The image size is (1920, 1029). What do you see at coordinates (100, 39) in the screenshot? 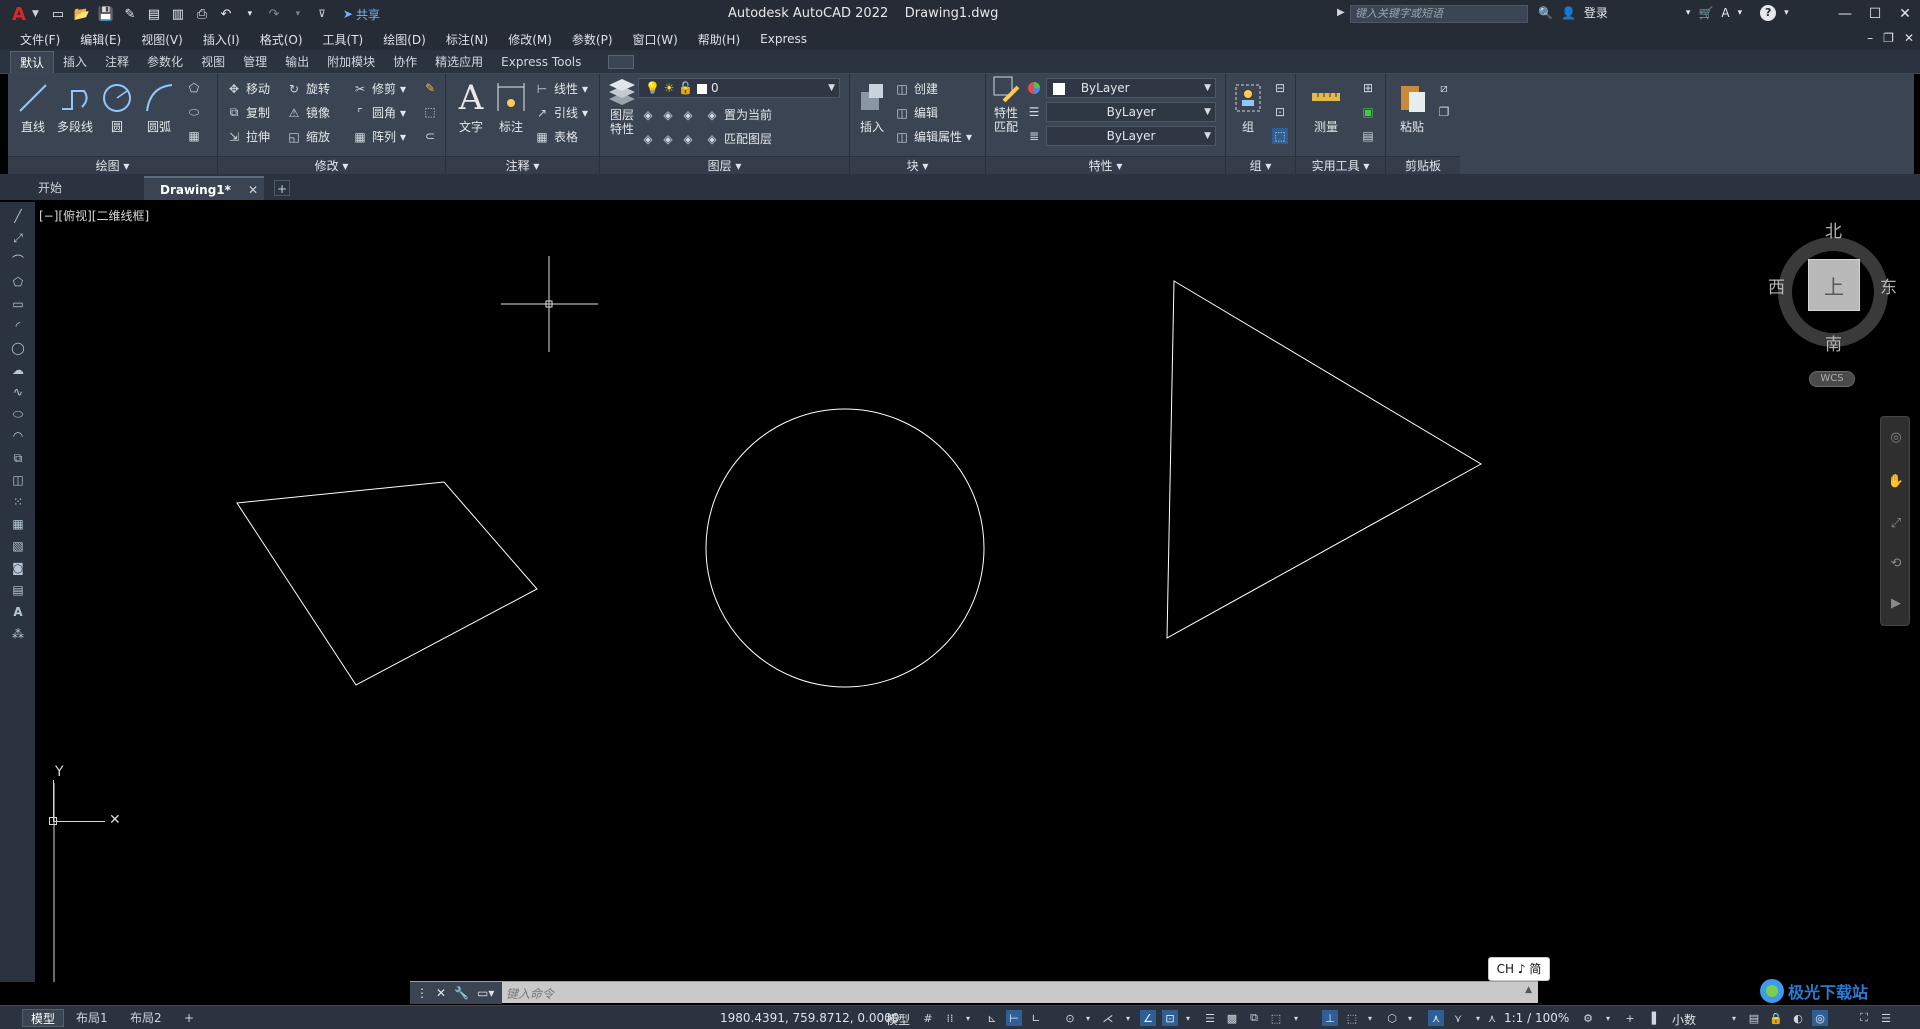
I see `menu-edit: 编辑(E)` at bounding box center [100, 39].